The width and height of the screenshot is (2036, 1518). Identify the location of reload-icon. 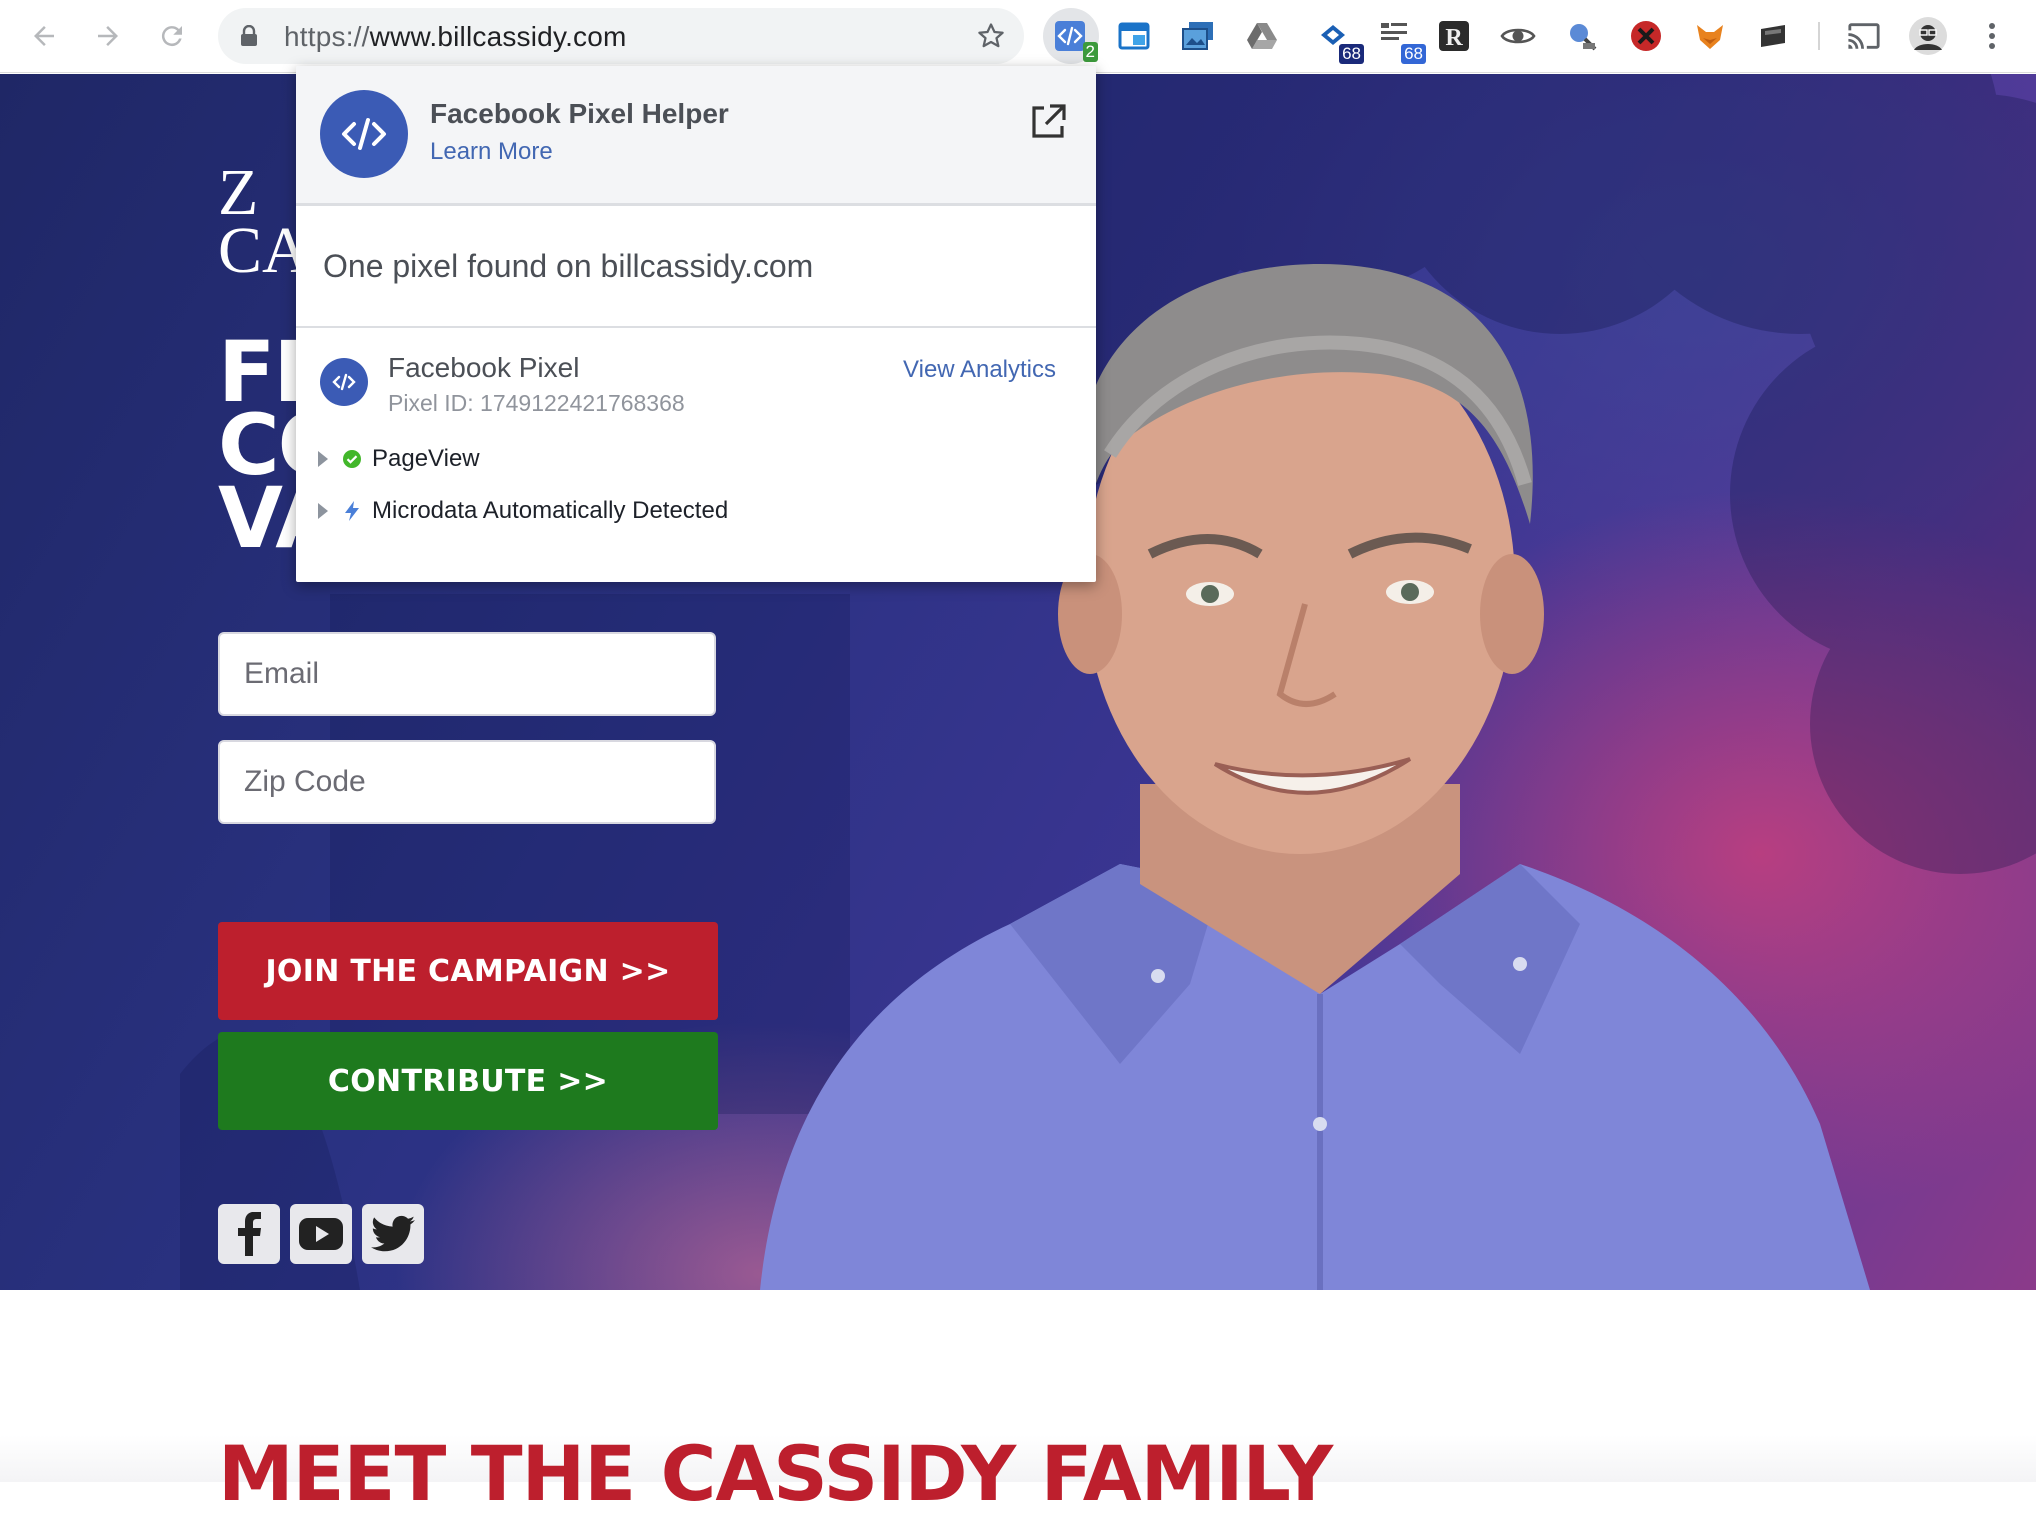
(171, 36).